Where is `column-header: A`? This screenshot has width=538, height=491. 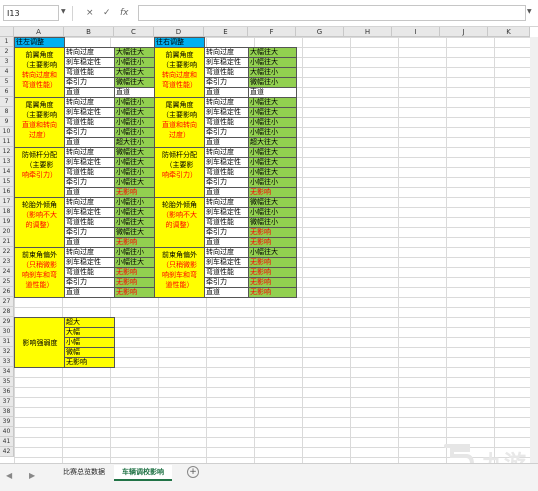 column-header: A is located at coordinates (39, 32).